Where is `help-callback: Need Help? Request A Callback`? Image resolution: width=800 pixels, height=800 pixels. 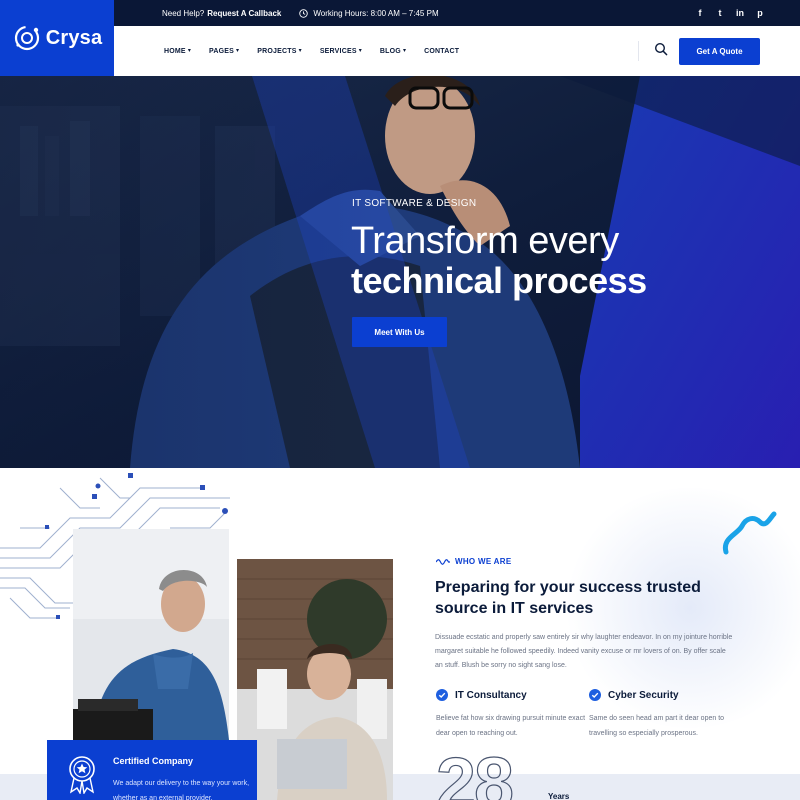 help-callback: Need Help? Request A Callback is located at coordinates (221, 13).